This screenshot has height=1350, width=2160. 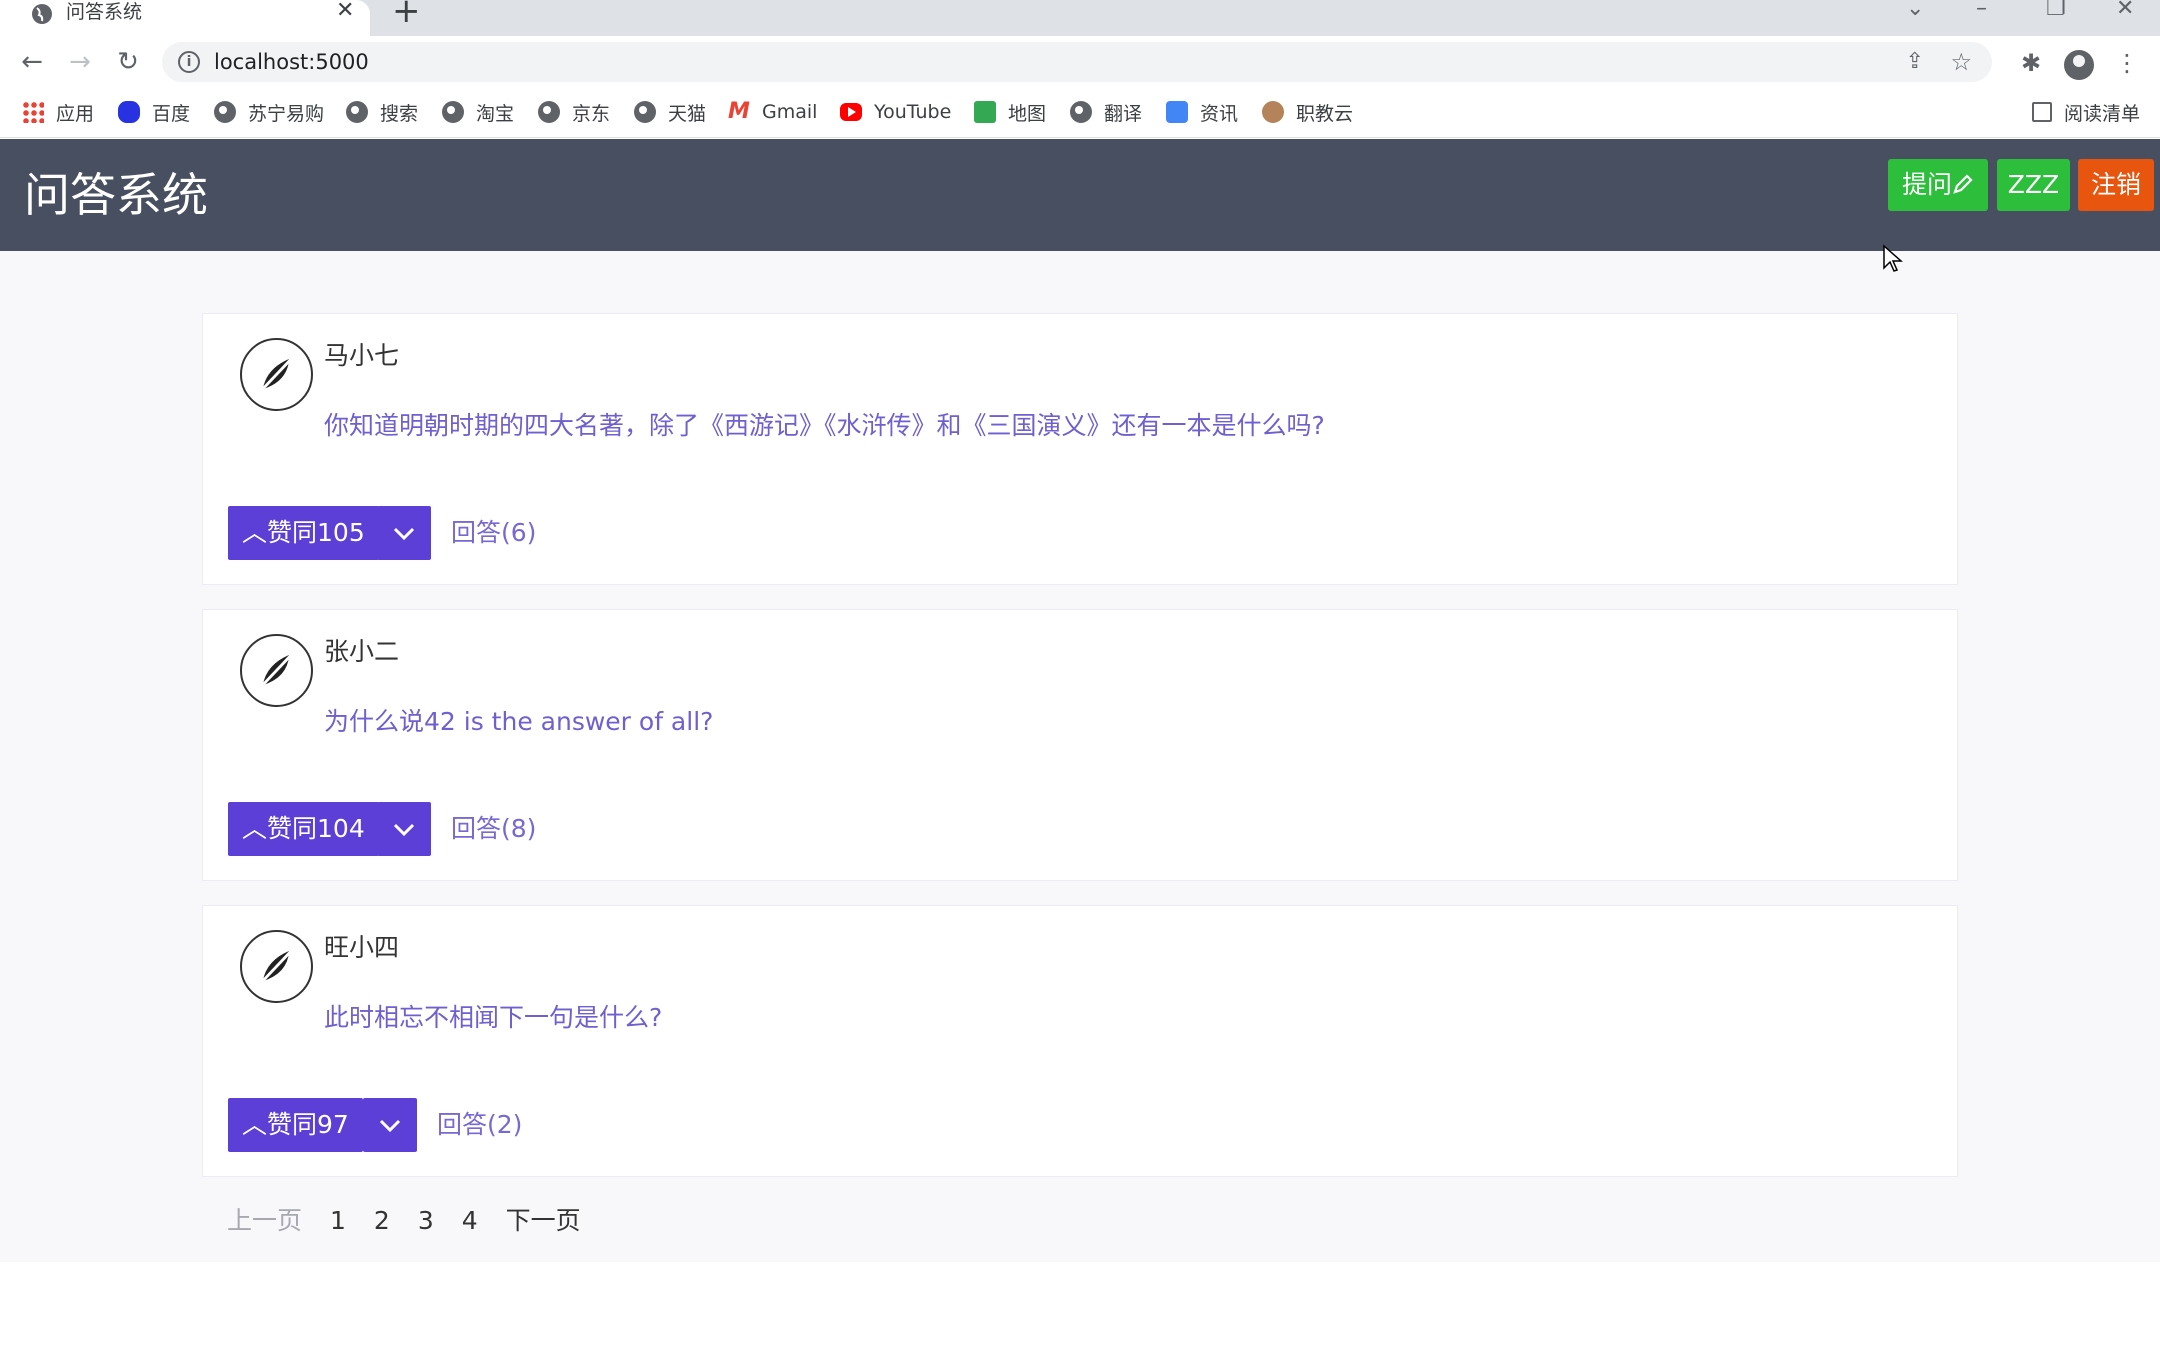 I want to click on share-icon: ⇪, so click(x=1915, y=62).